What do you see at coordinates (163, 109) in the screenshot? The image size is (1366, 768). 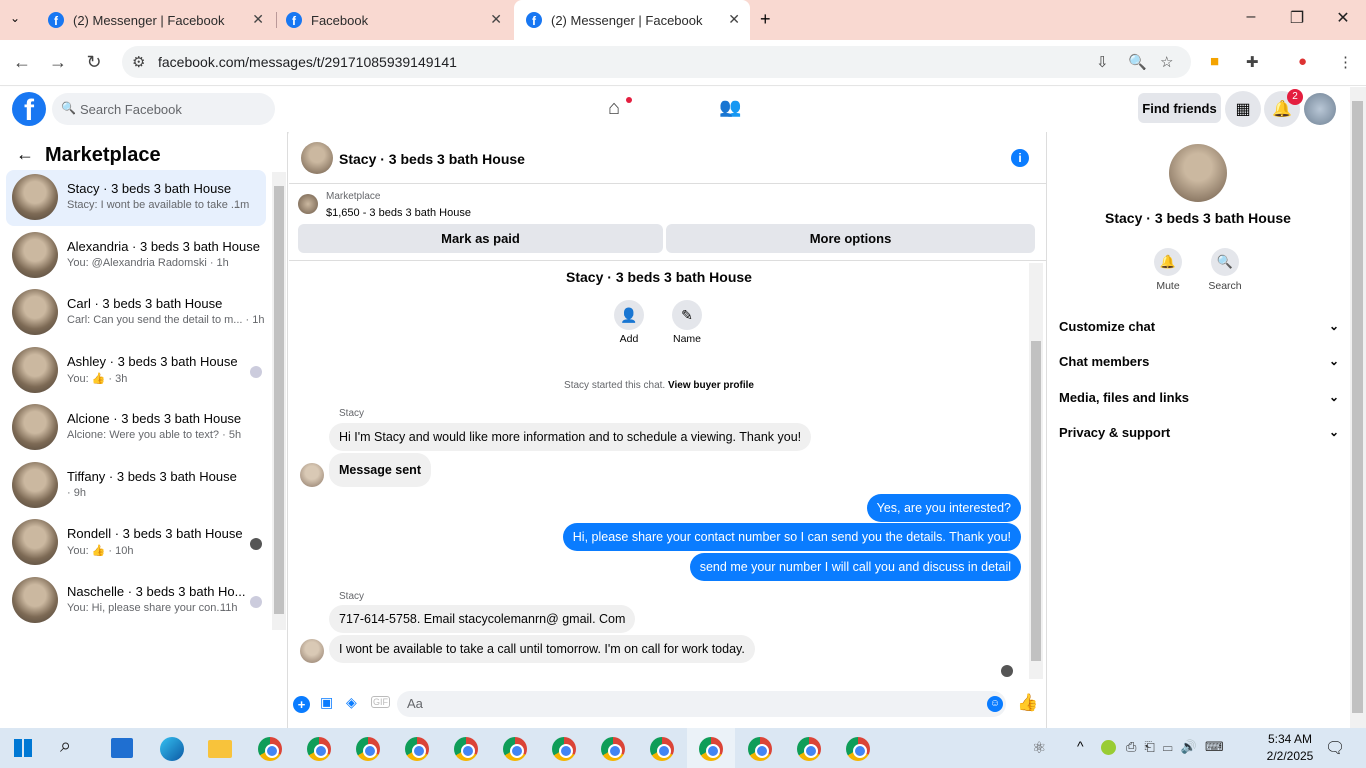 I see `facebook-search-input: 🔍 Search Facebook` at bounding box center [163, 109].